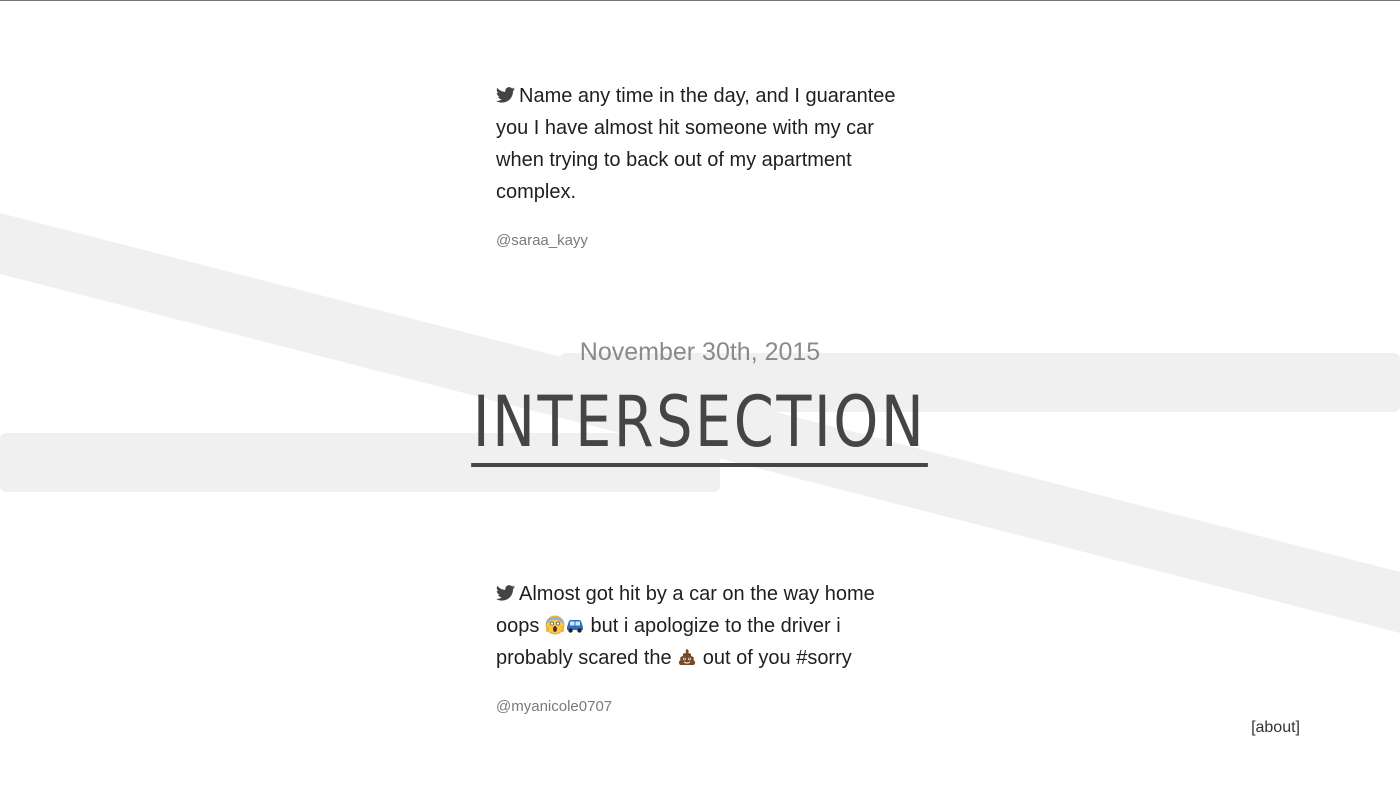 This screenshot has width=1400, height=800. I want to click on page-title: INTERSECTION, so click(700, 424).